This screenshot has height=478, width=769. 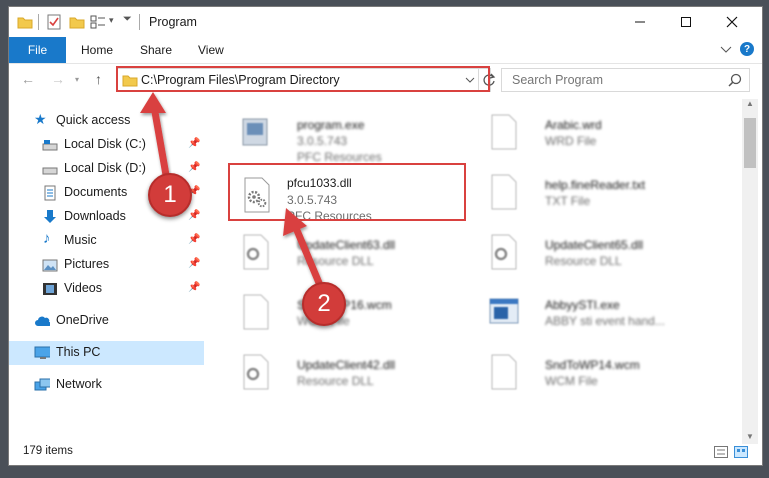 What do you see at coordinates (324, 304) in the screenshot?
I see `step-badge-2: 2` at bounding box center [324, 304].